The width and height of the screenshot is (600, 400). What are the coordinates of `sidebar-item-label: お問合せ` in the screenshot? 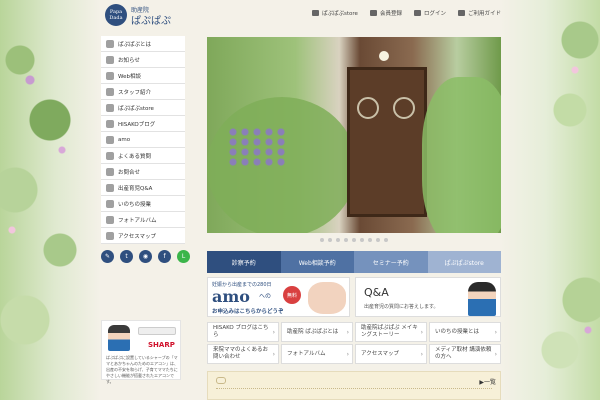 It's located at (129, 172).